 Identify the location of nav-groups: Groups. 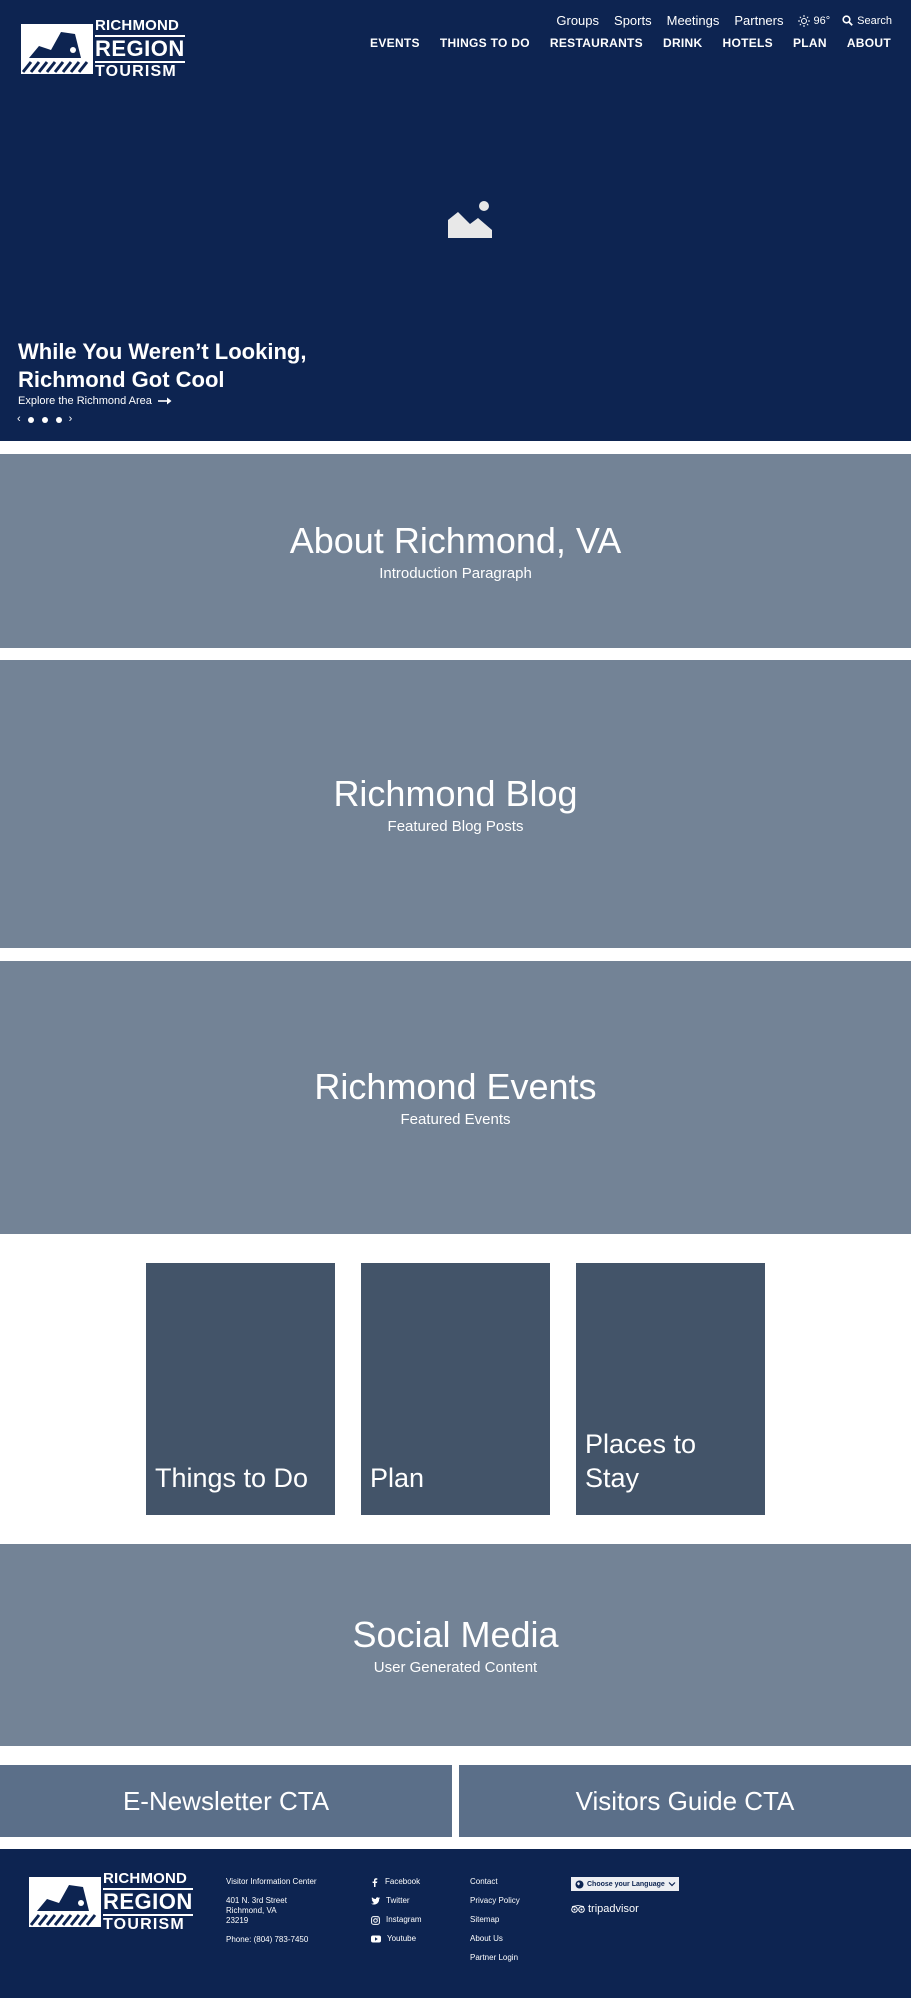
(577, 20).